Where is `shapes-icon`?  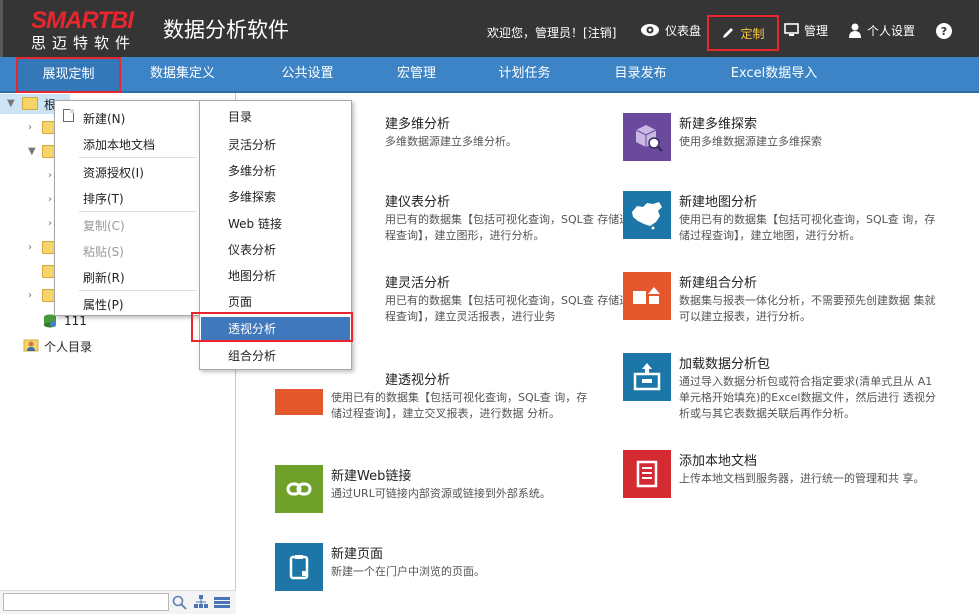 shapes-icon is located at coordinates (647, 296).